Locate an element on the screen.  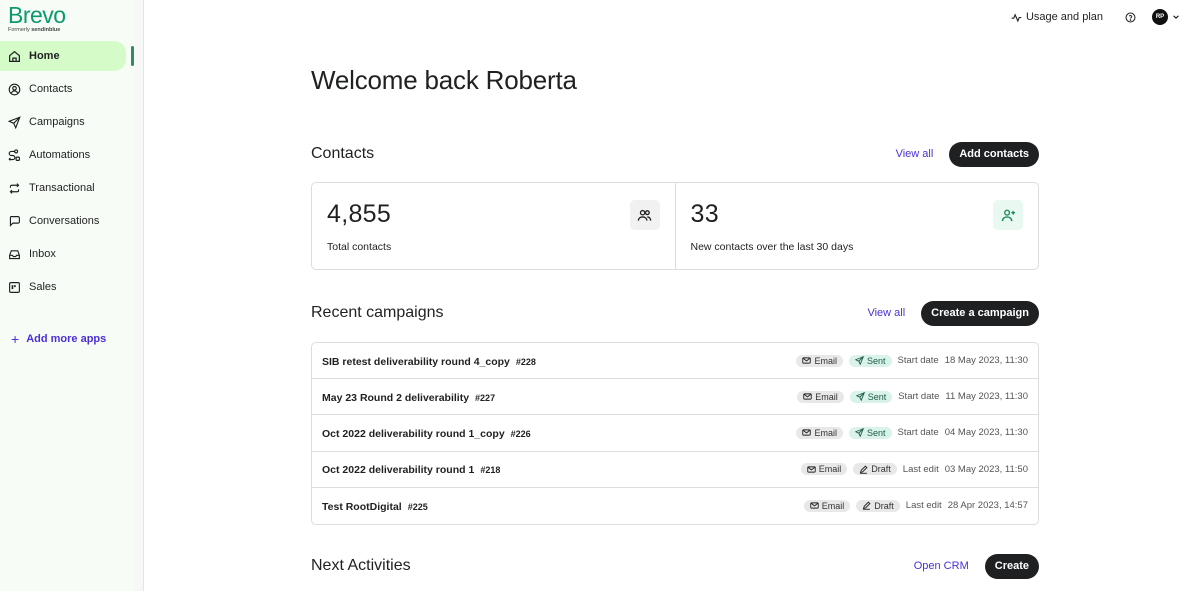
campaigns-view-all-link: View all is located at coordinates (886, 313).